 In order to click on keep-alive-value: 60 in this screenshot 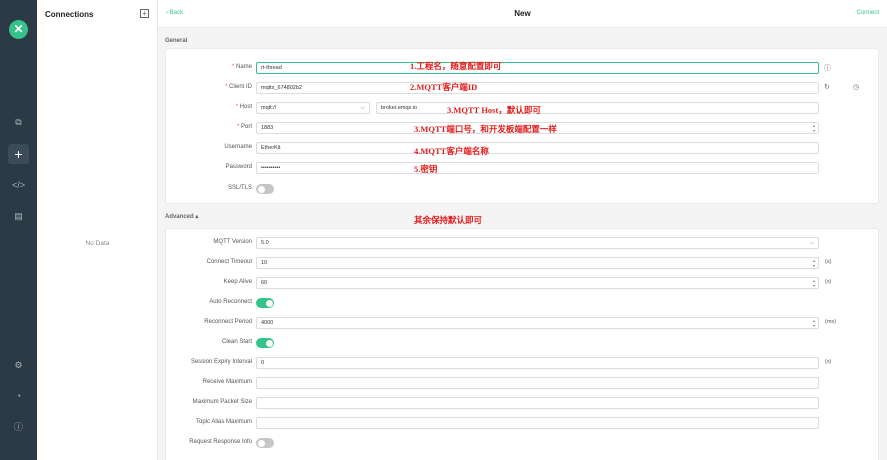, I will do `click(264, 283)`.